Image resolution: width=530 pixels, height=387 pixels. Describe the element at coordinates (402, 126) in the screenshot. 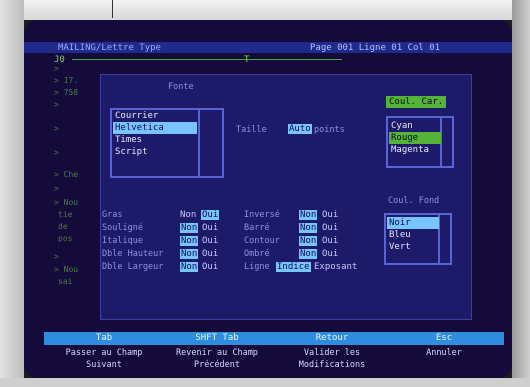

I see `coul-car-option: Cyan` at that location.